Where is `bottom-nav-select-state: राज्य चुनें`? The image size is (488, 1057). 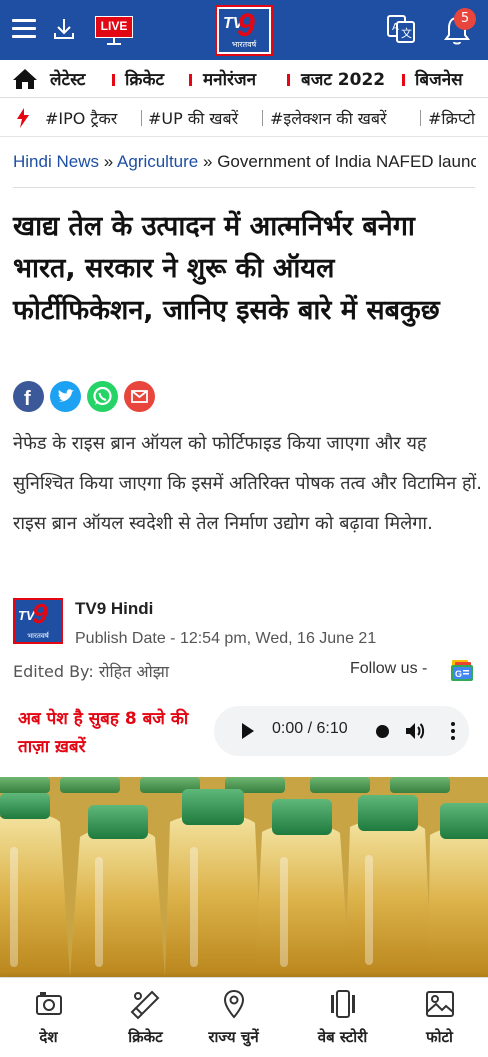
bottom-nav-select-state: राज्य चुनें is located at coordinates (233, 1017).